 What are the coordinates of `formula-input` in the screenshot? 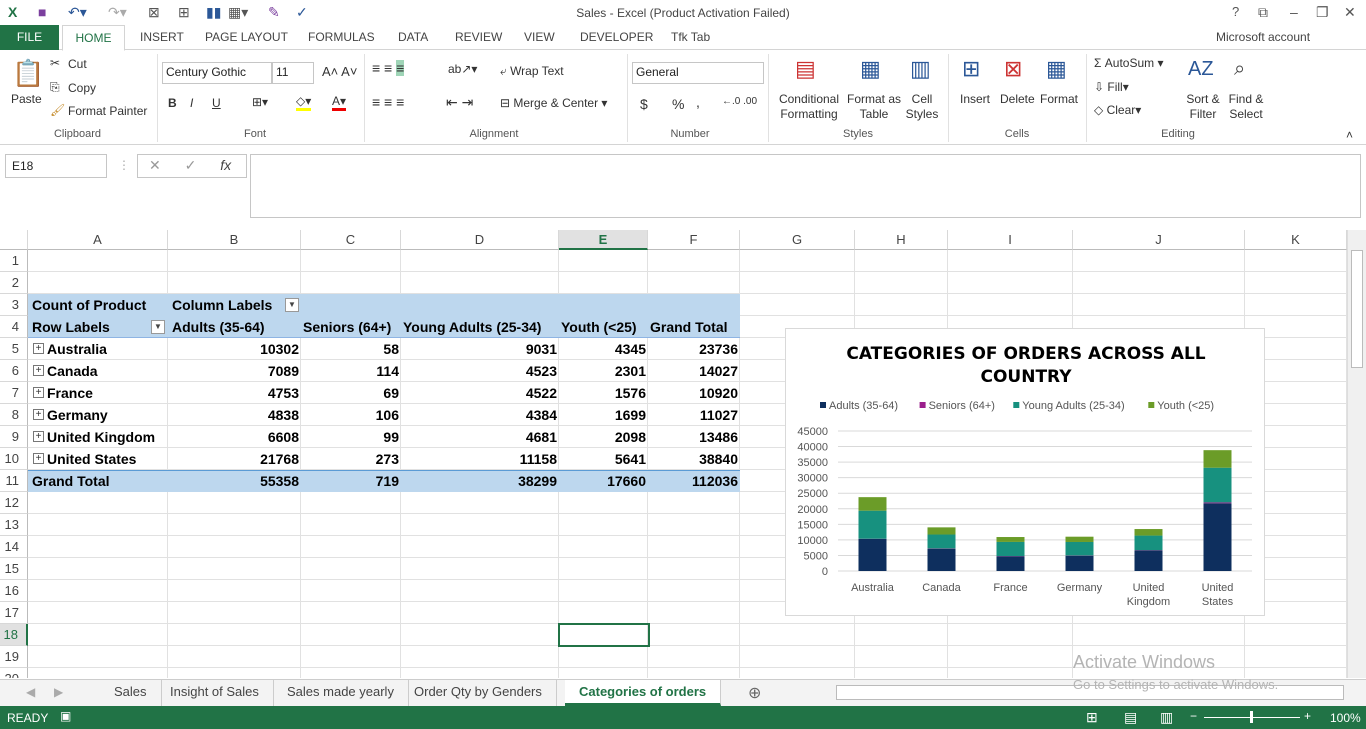 It's located at (805, 186).